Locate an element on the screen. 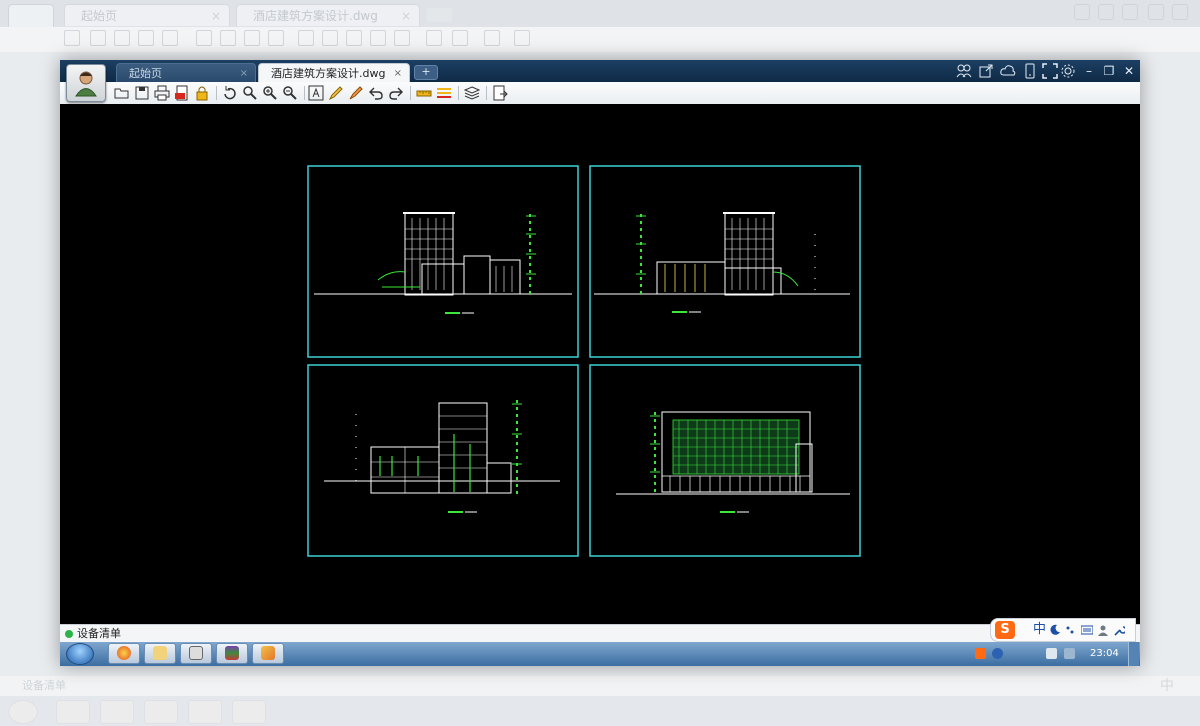 This screenshot has width=1200, height=726. zoom-in-icon is located at coordinates (270, 93).